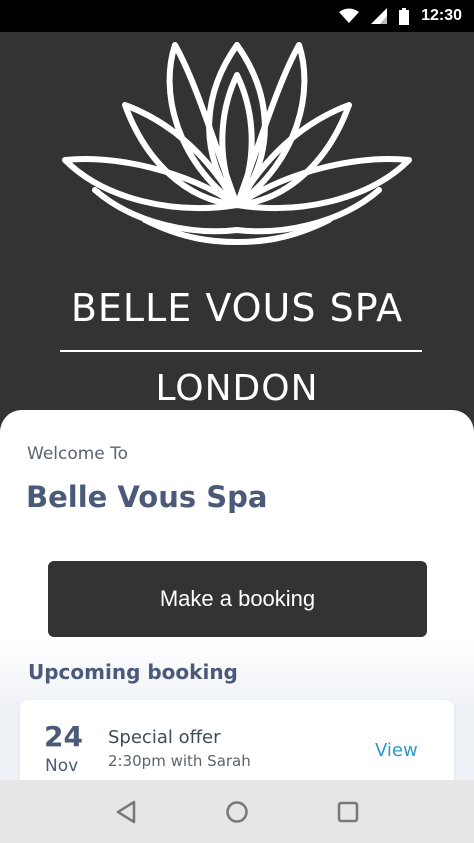 The height and width of the screenshot is (843, 474). I want to click on back-icon, so click(126, 812).